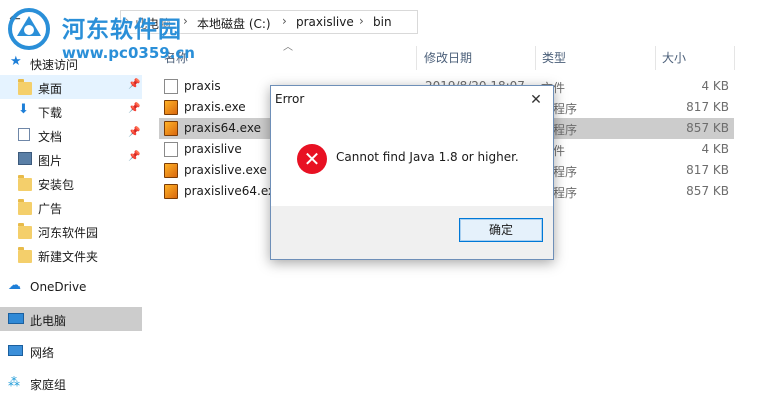 Image resolution: width=775 pixels, height=405 pixels. Describe the element at coordinates (448, 61) in the screenshot. I see `column-header-date: 修改日期` at that location.